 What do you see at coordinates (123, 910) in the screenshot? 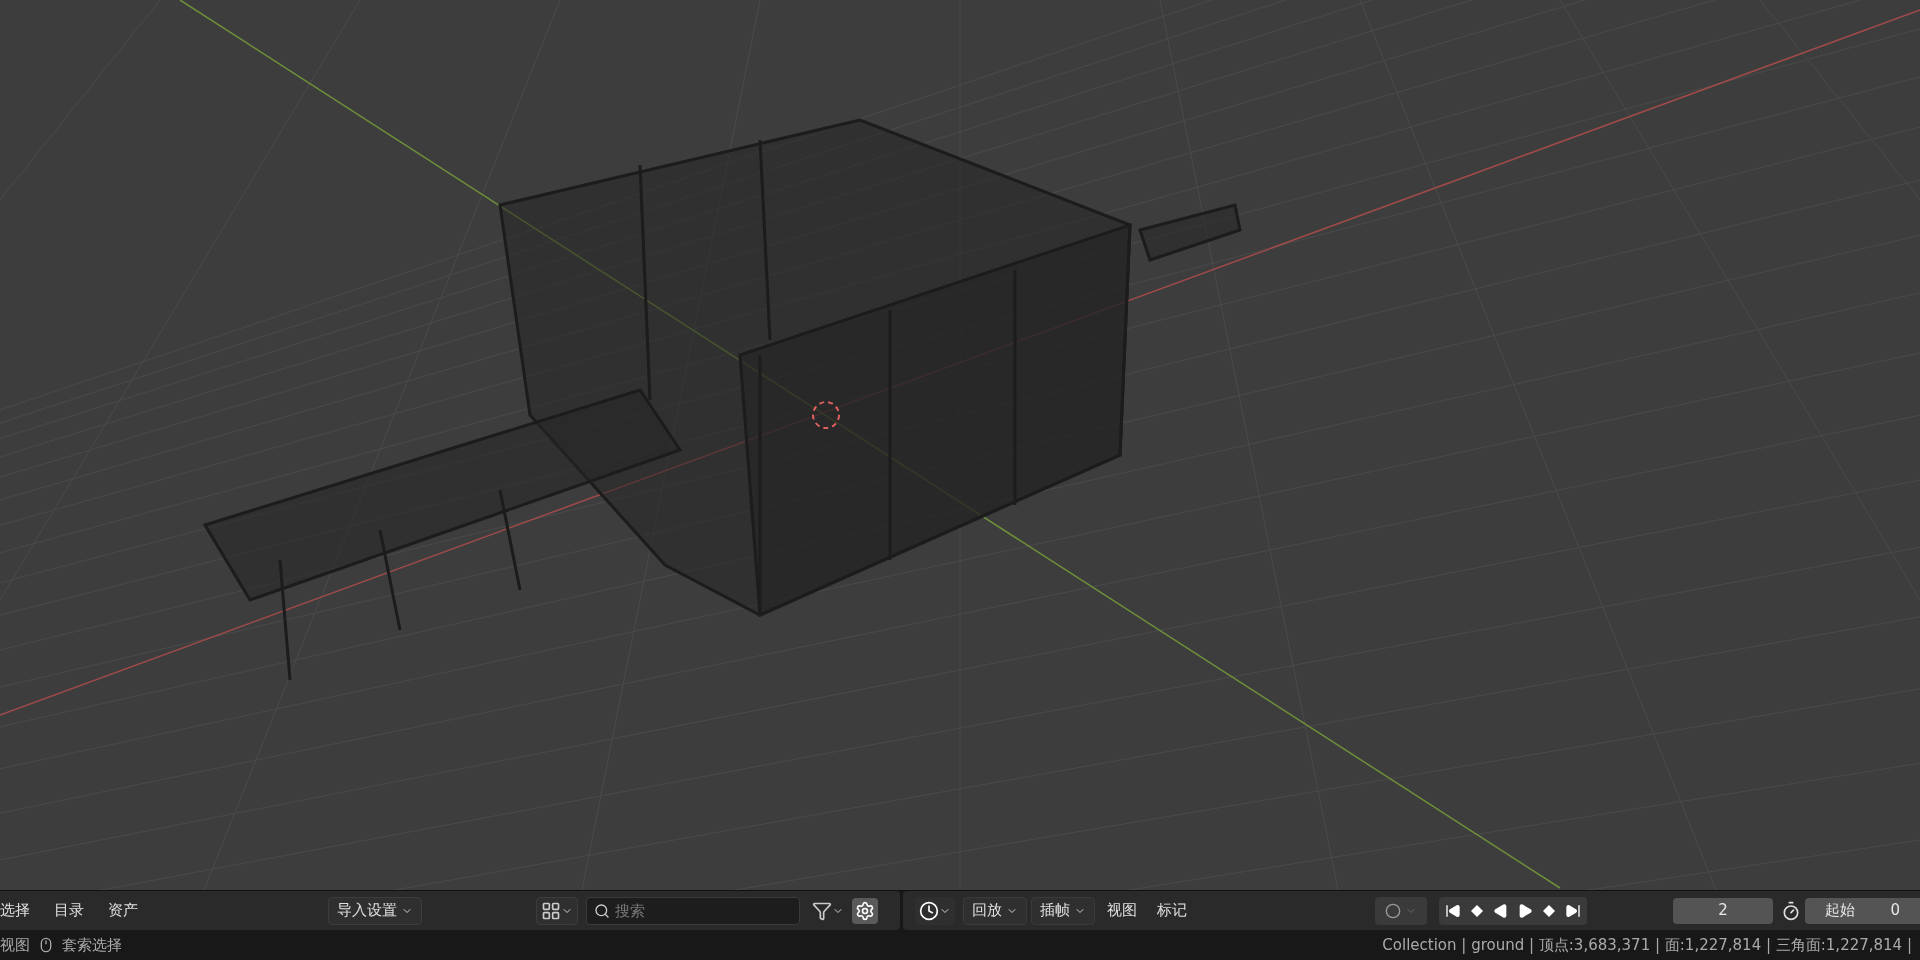
I see `menu-item: 资产` at bounding box center [123, 910].